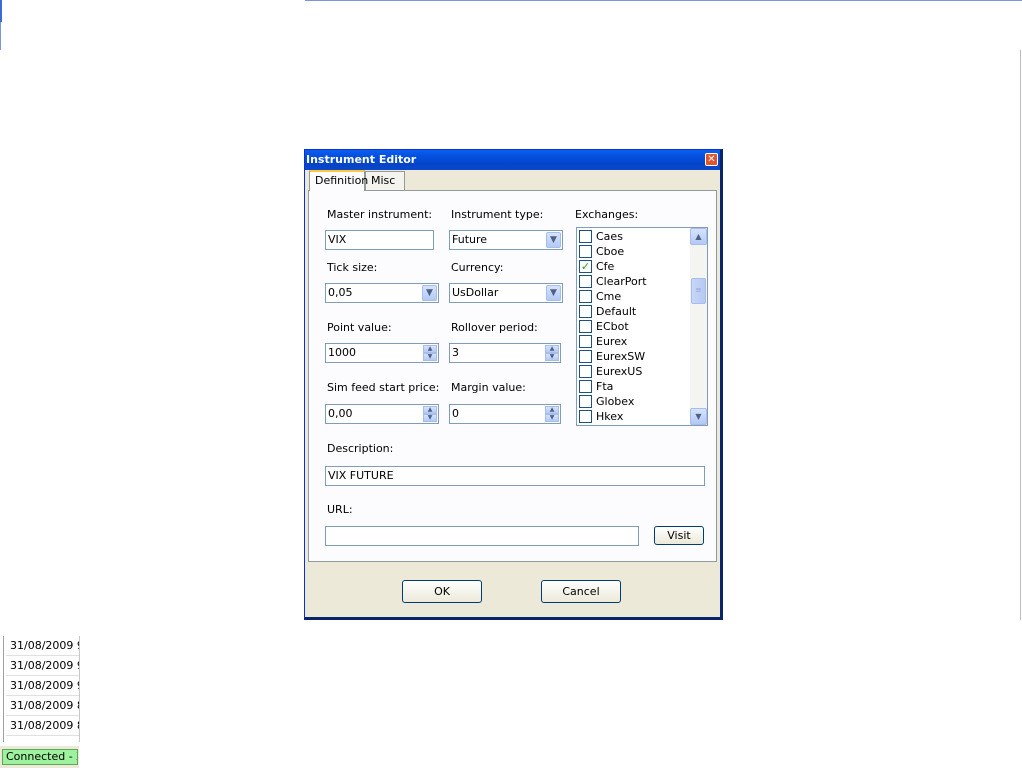  I want to click on list-item-label: ECbot, so click(612, 326).